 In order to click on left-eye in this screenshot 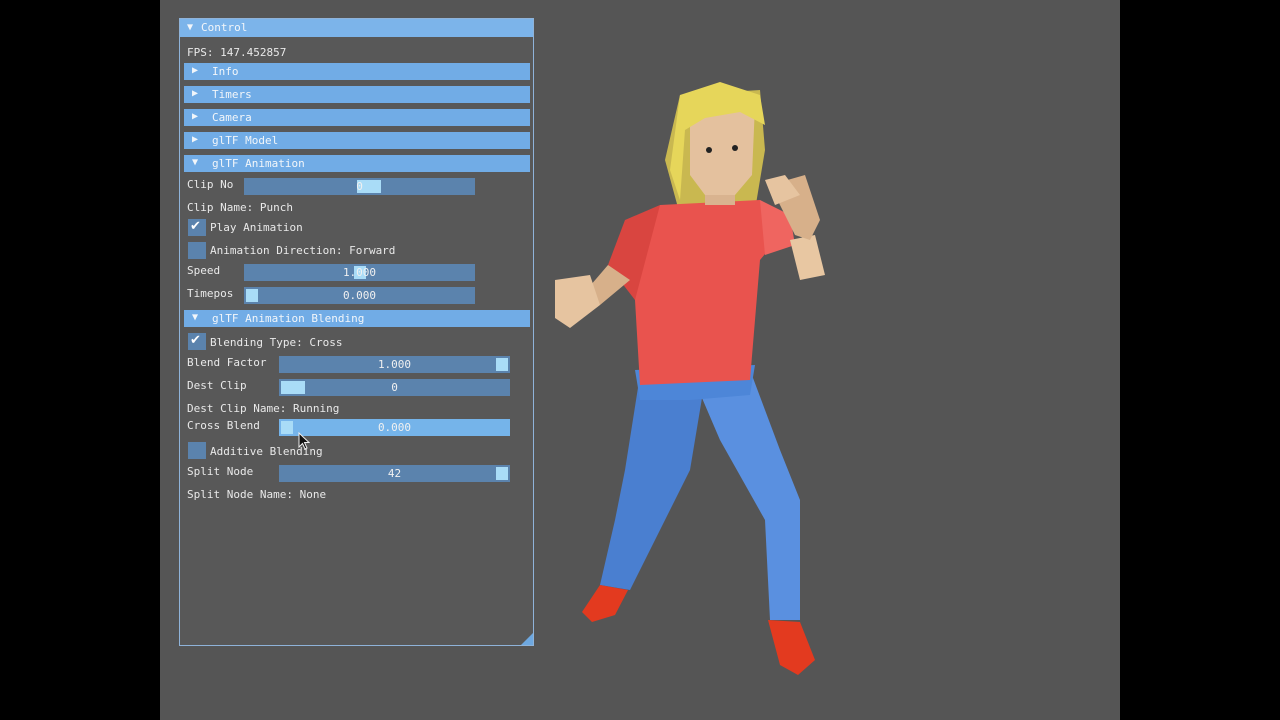, I will do `click(709, 150)`.